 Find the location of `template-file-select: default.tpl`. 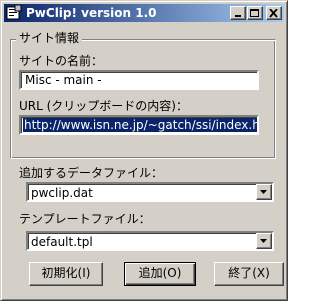

template-file-select: default.tpl is located at coordinates (150, 241).